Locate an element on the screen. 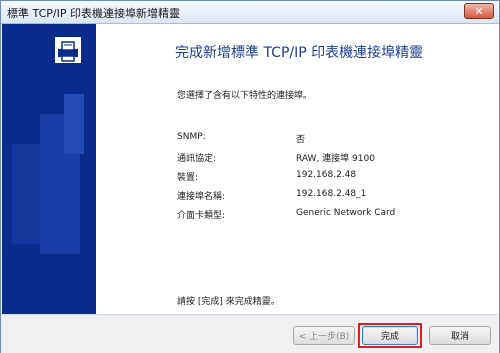  property-value: 192.168.2.48 is located at coordinates (326, 175).